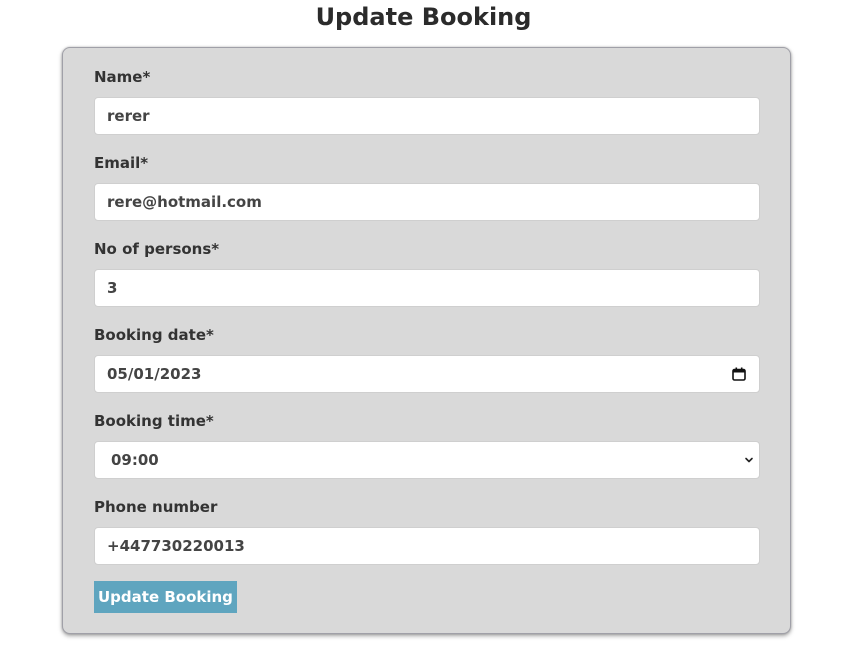 This screenshot has width=847, height=658. I want to click on booking-time-field-group: Booking time* 09:00, so click(427, 444).